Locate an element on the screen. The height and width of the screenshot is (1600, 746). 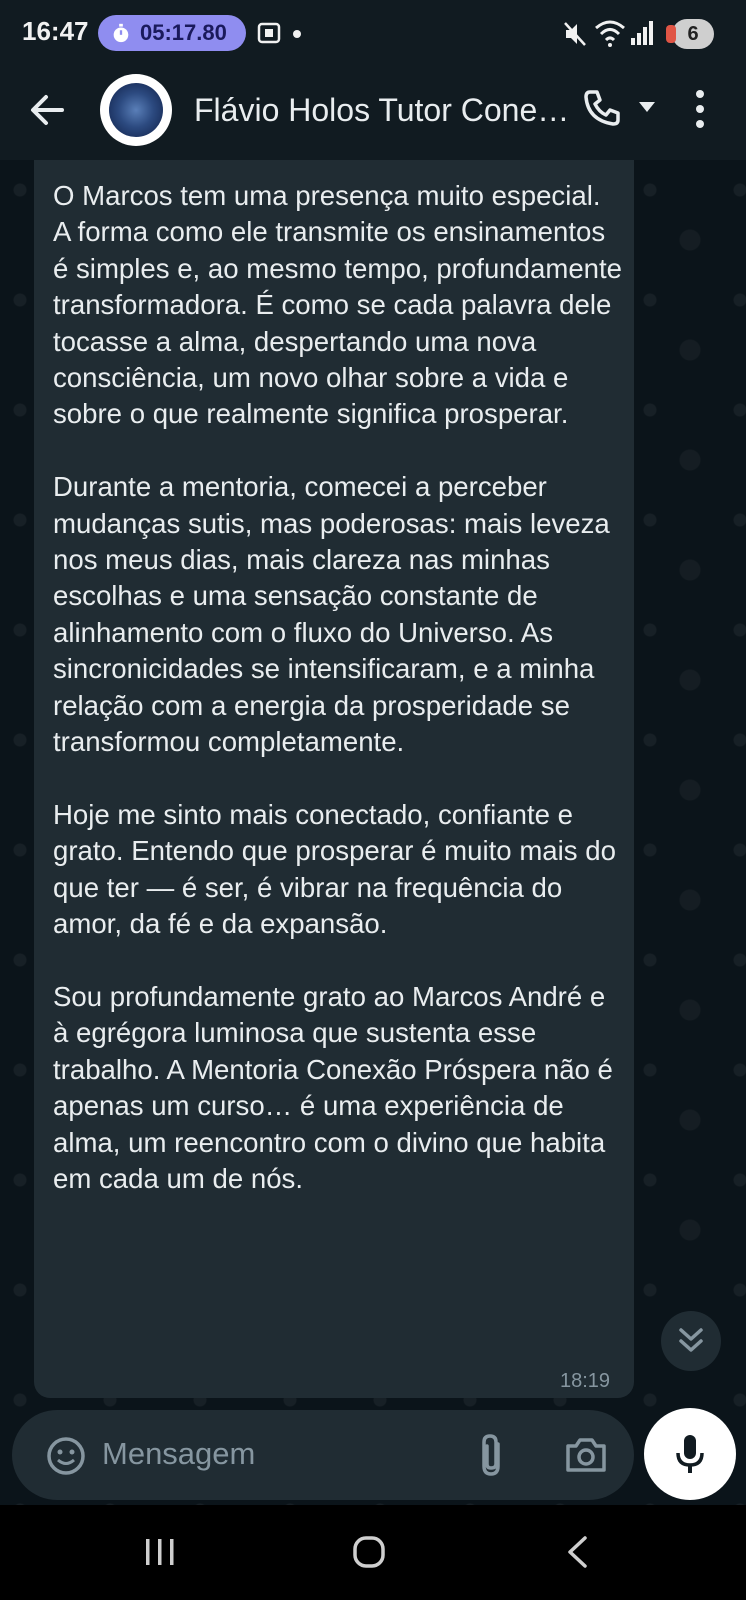
avatar-image is located at coordinates (136, 110).